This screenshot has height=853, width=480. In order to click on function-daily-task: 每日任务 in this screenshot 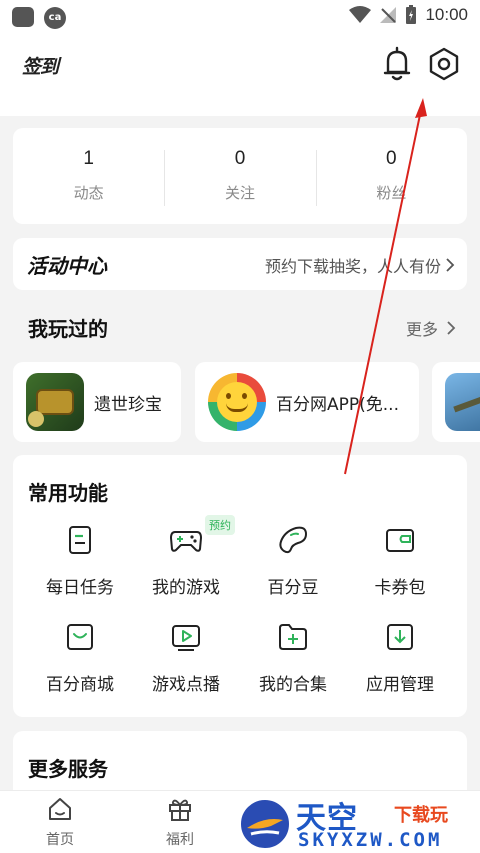, I will do `click(80, 560)`.